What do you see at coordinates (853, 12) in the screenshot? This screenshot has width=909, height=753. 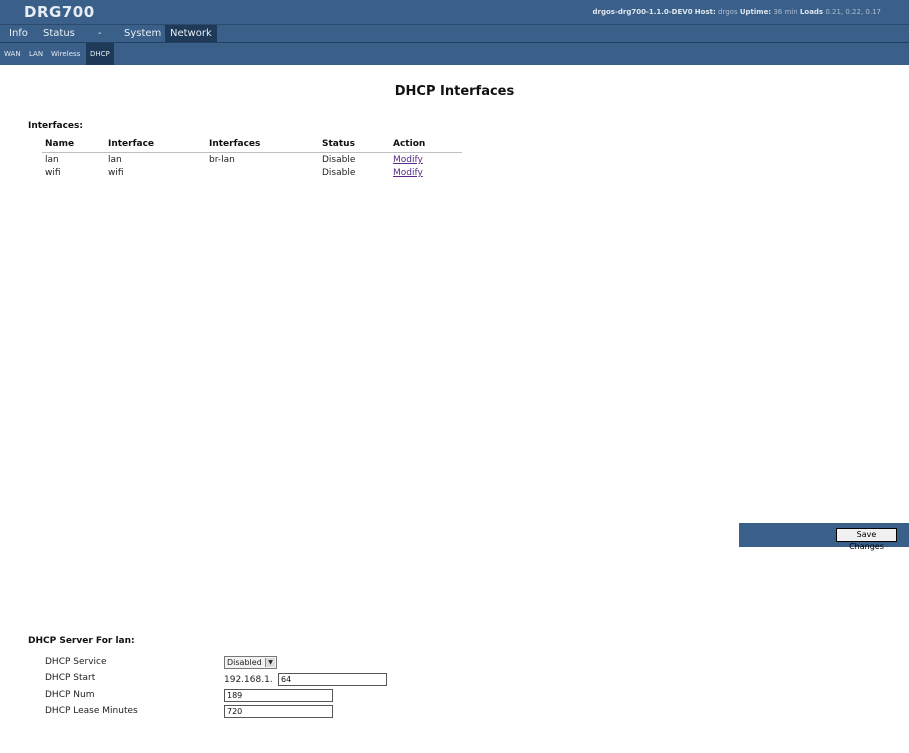 I see `loads-value: 0.21, 0.22, 0.17` at bounding box center [853, 12].